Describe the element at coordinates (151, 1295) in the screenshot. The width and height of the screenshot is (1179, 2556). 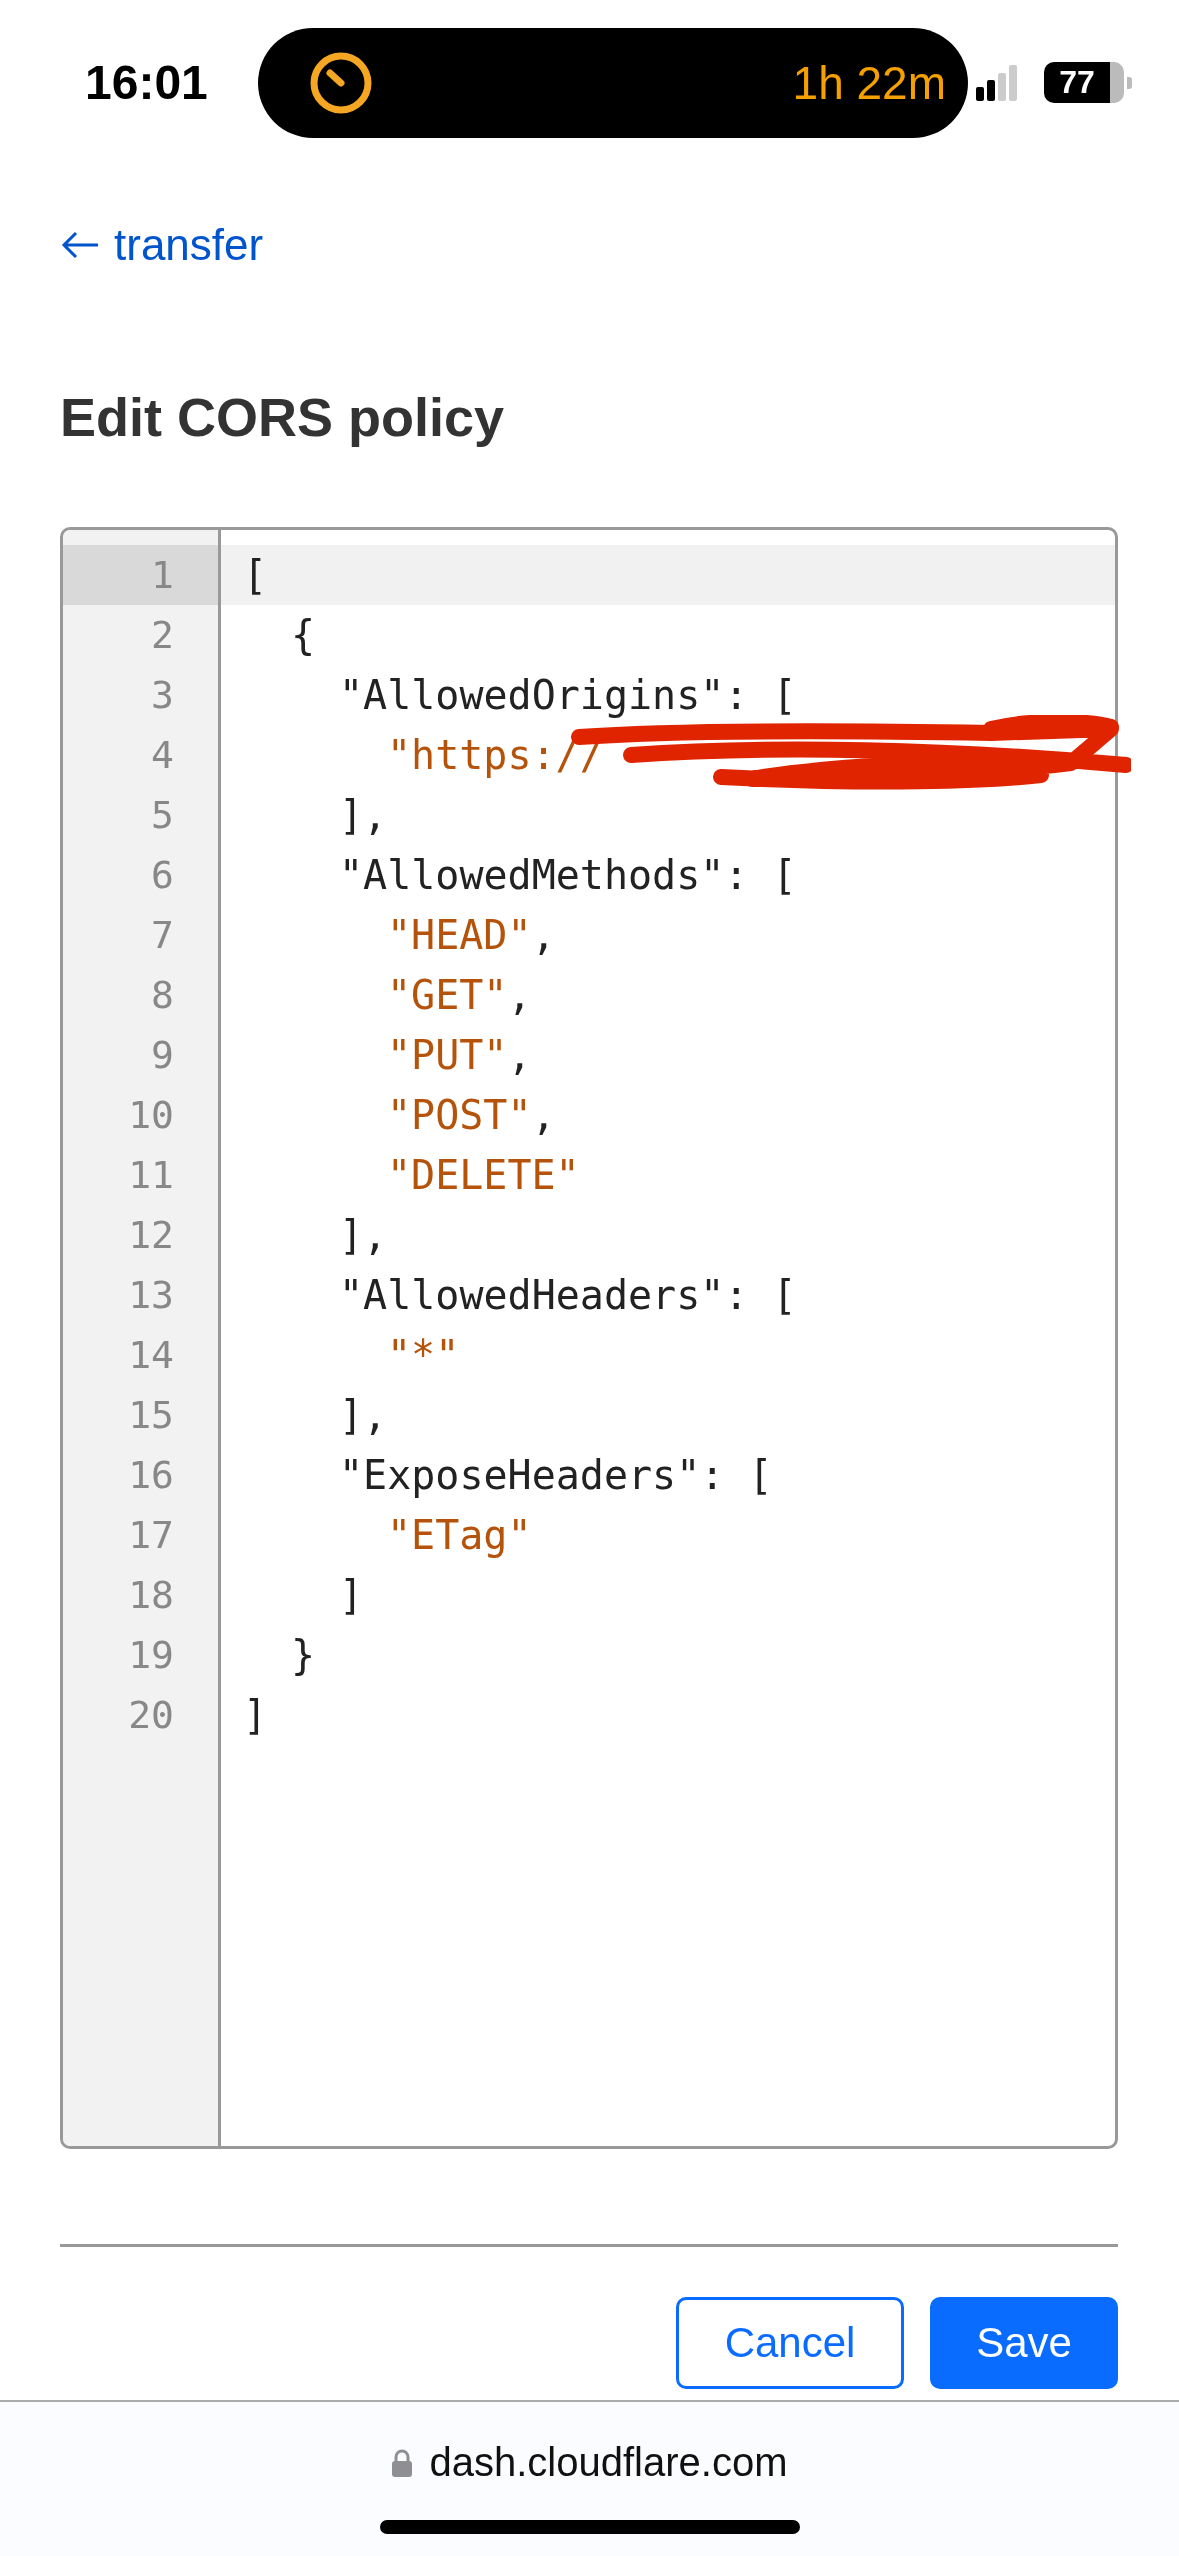
I see `line-number: 13` at that location.